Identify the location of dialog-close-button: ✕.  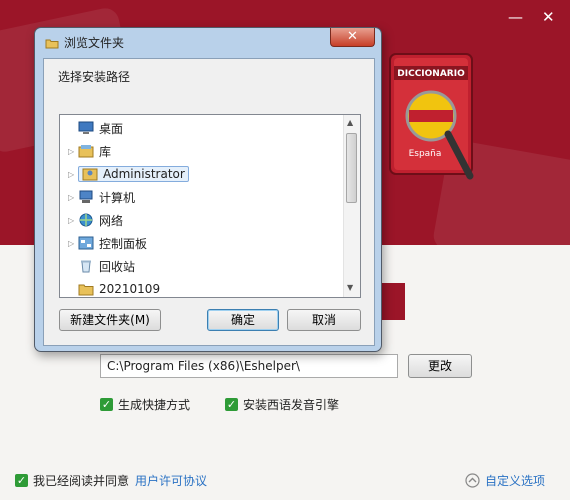
(352, 37).